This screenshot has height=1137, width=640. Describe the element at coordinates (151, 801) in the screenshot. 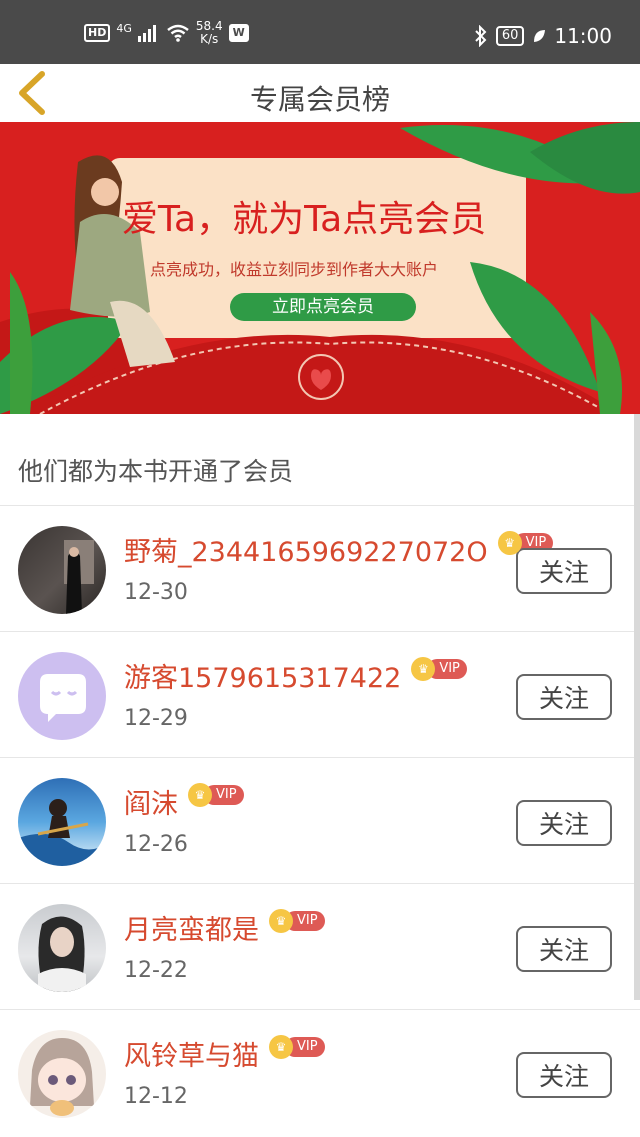

I see `member-name: 阎沫` at that location.